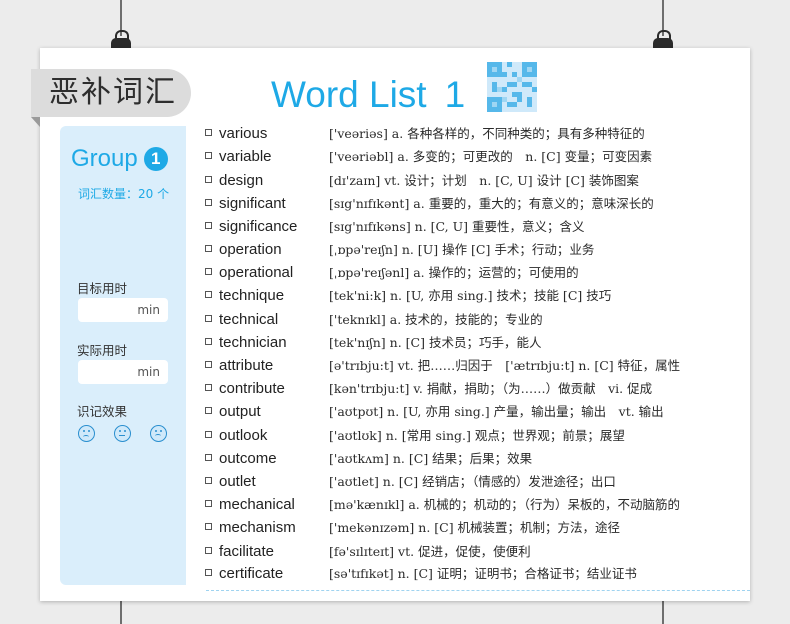  I want to click on word-term: contribute, so click(252, 388).